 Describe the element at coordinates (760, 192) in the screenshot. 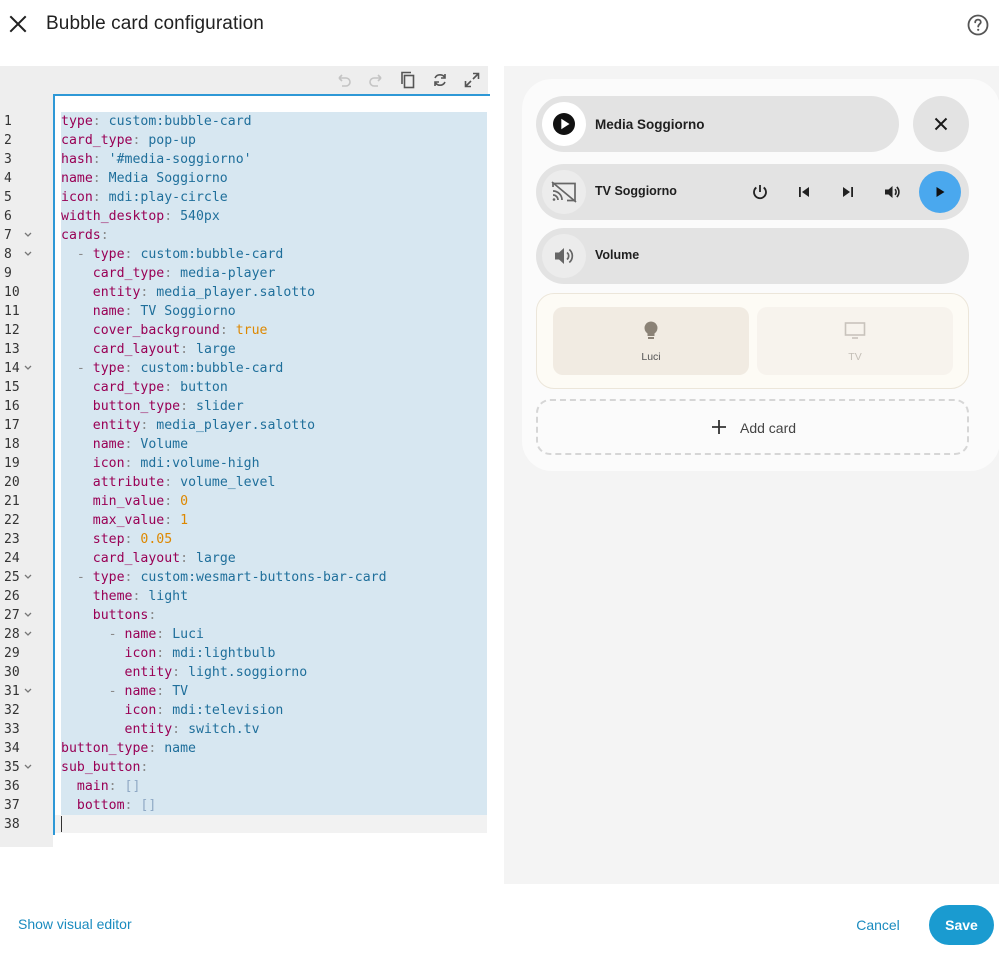

I see `power-icon` at that location.